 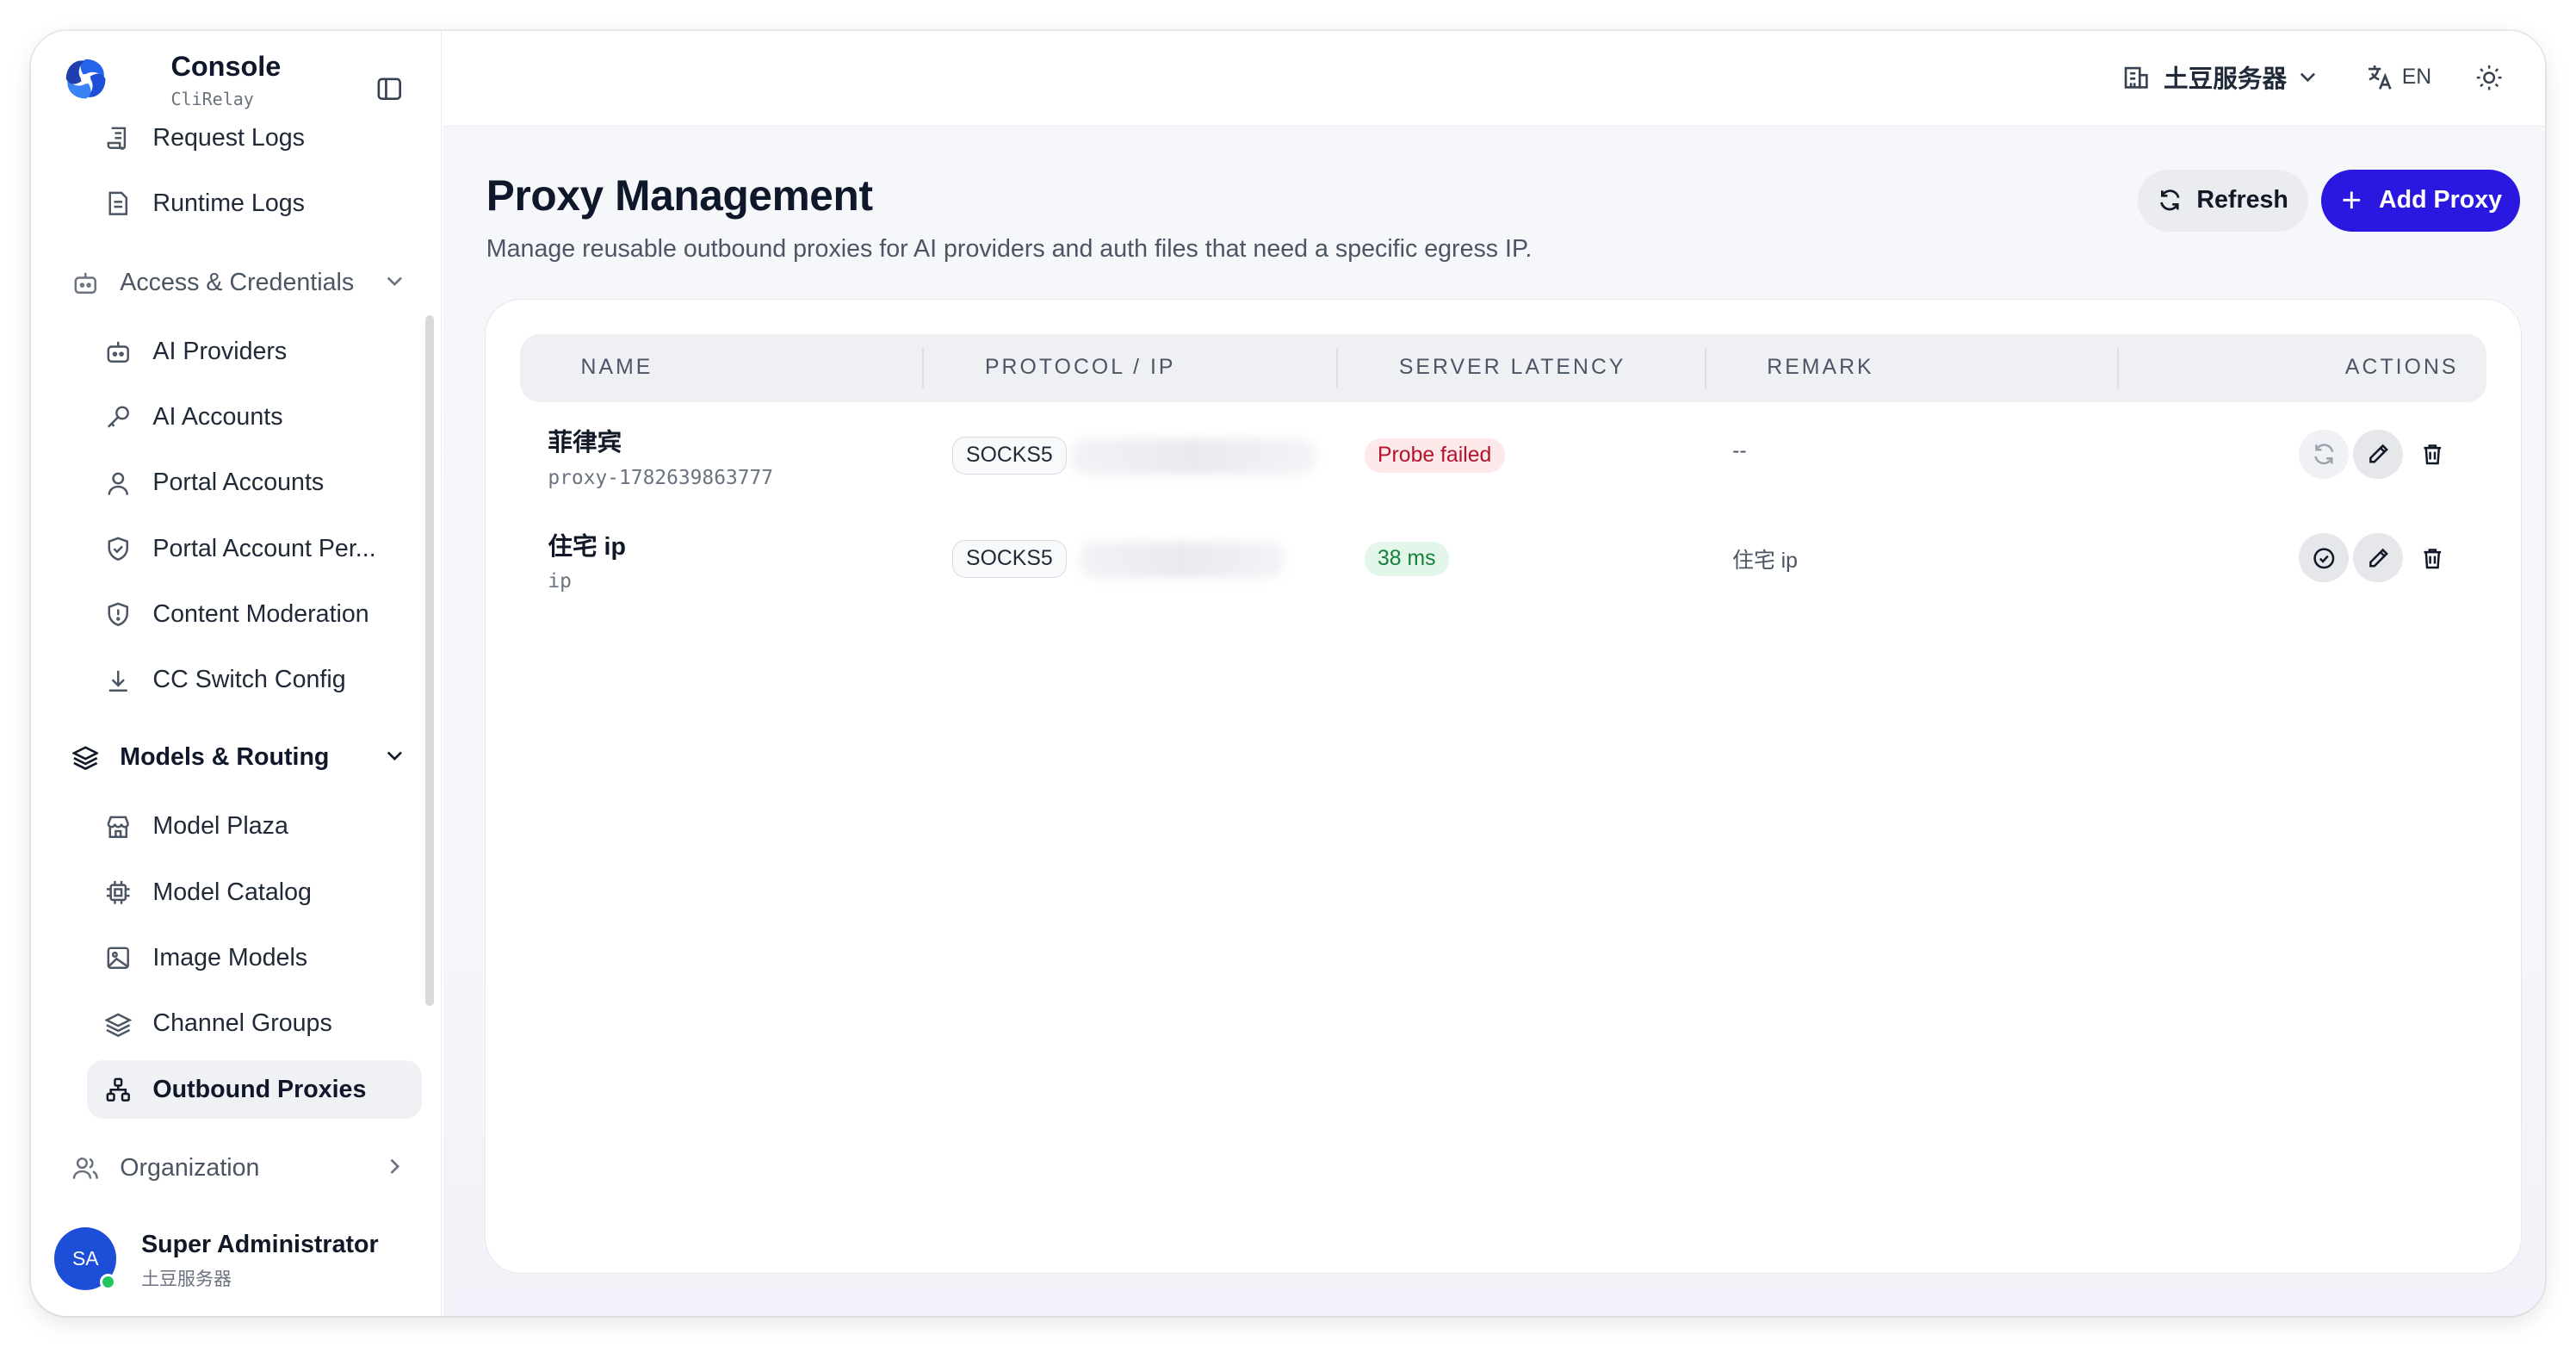 I want to click on remark-text: 住宅 ip, so click(x=1765, y=561).